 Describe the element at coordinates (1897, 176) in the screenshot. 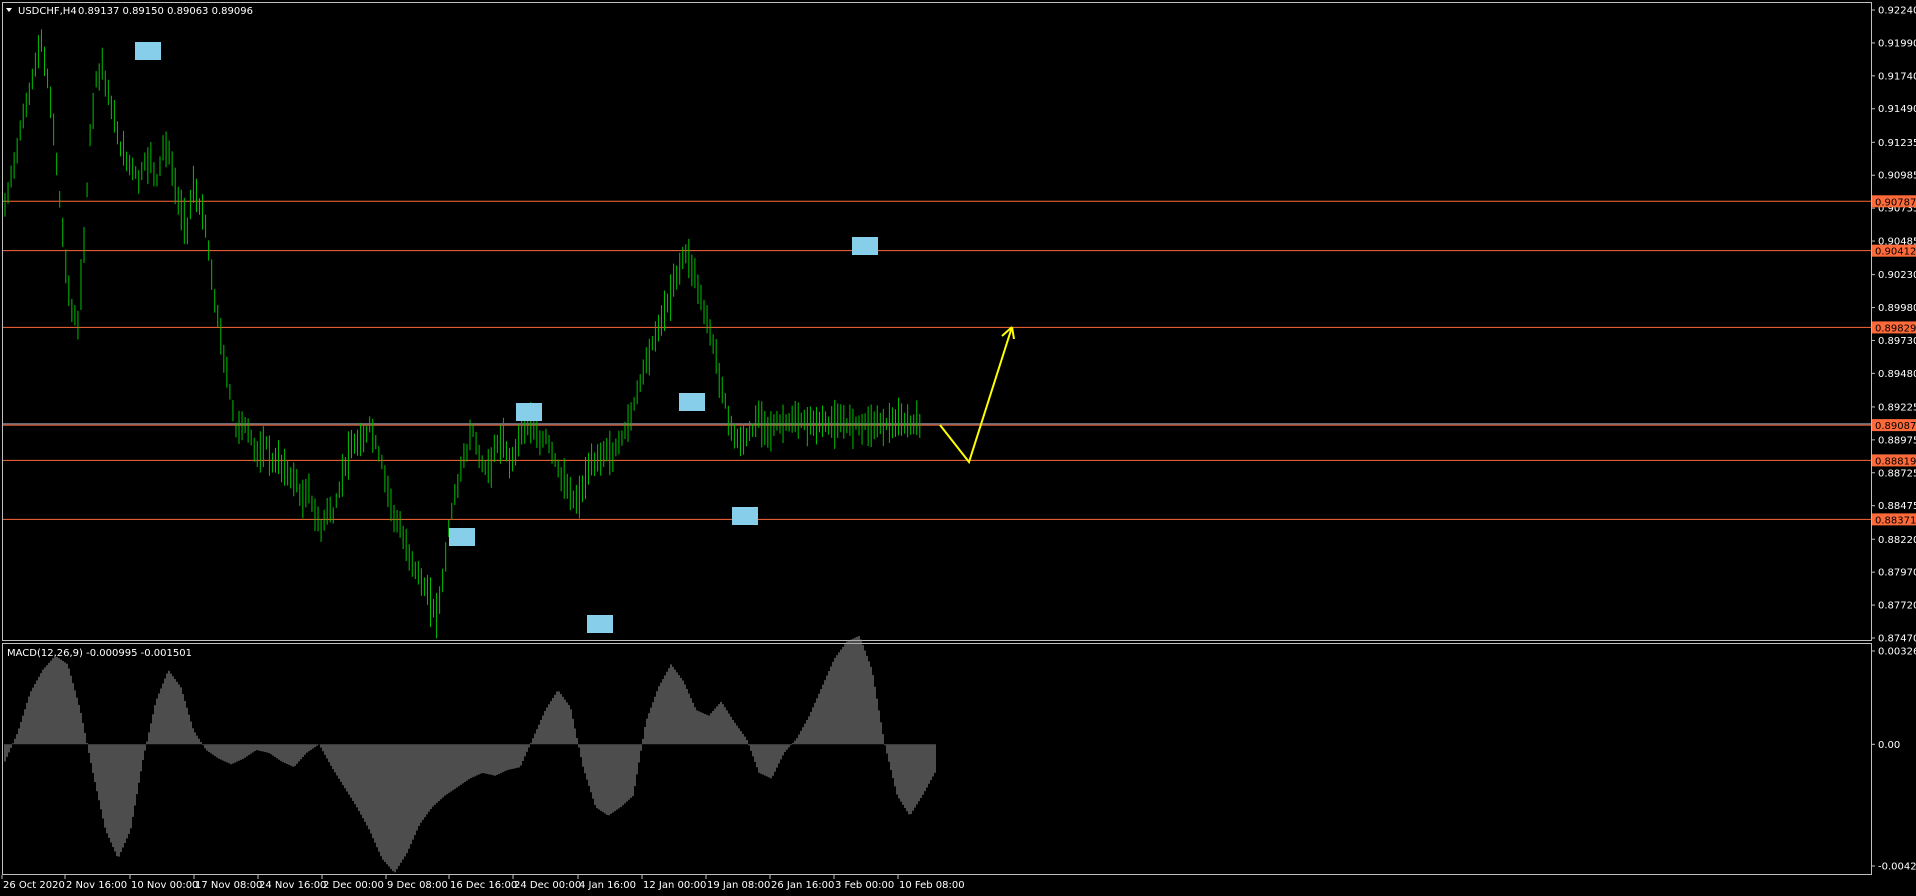

I see `price-tick-label: 0.90985` at that location.